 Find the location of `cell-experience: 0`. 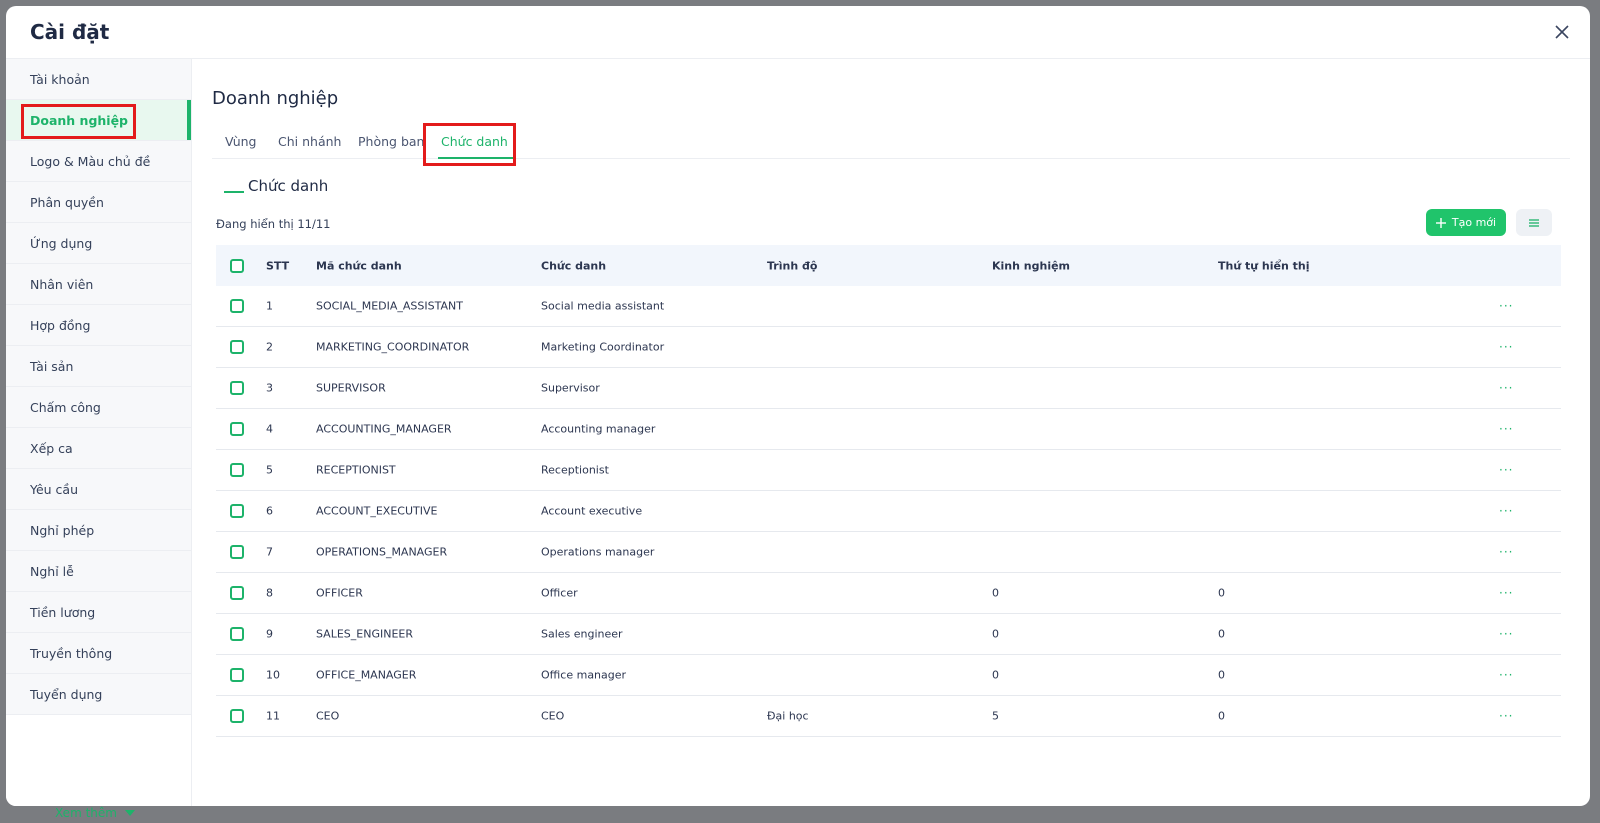

cell-experience: 0 is located at coordinates (995, 675).